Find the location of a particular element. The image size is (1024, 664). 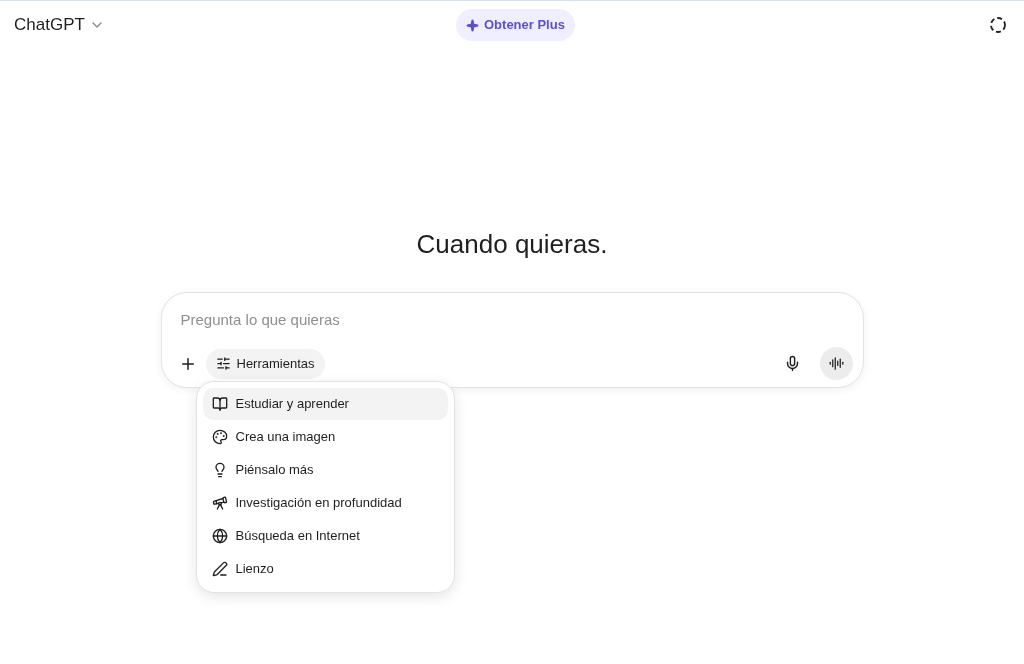

voice-mode-button is located at coordinates (836, 363).